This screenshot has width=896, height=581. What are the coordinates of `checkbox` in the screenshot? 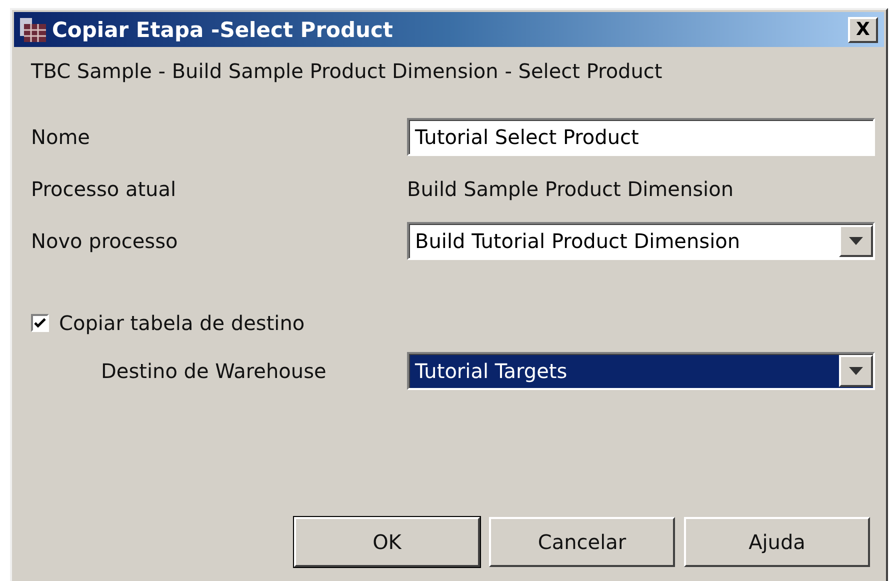 It's located at (40, 323).